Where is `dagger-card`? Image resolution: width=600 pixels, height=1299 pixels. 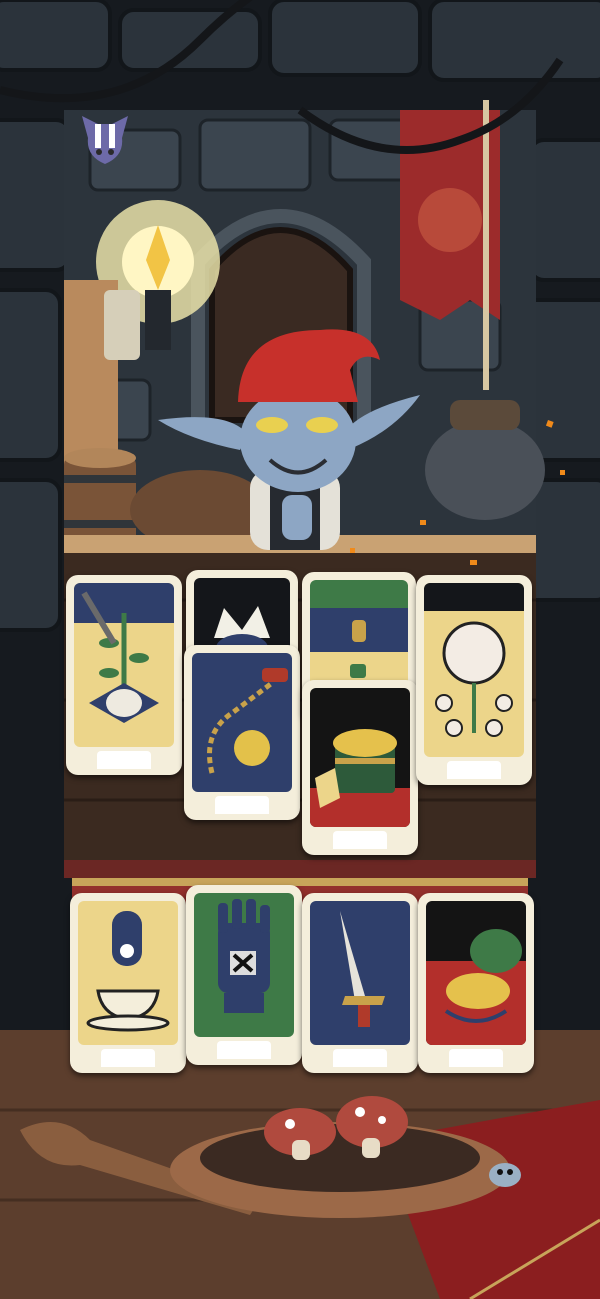 dagger-card is located at coordinates (360, 983).